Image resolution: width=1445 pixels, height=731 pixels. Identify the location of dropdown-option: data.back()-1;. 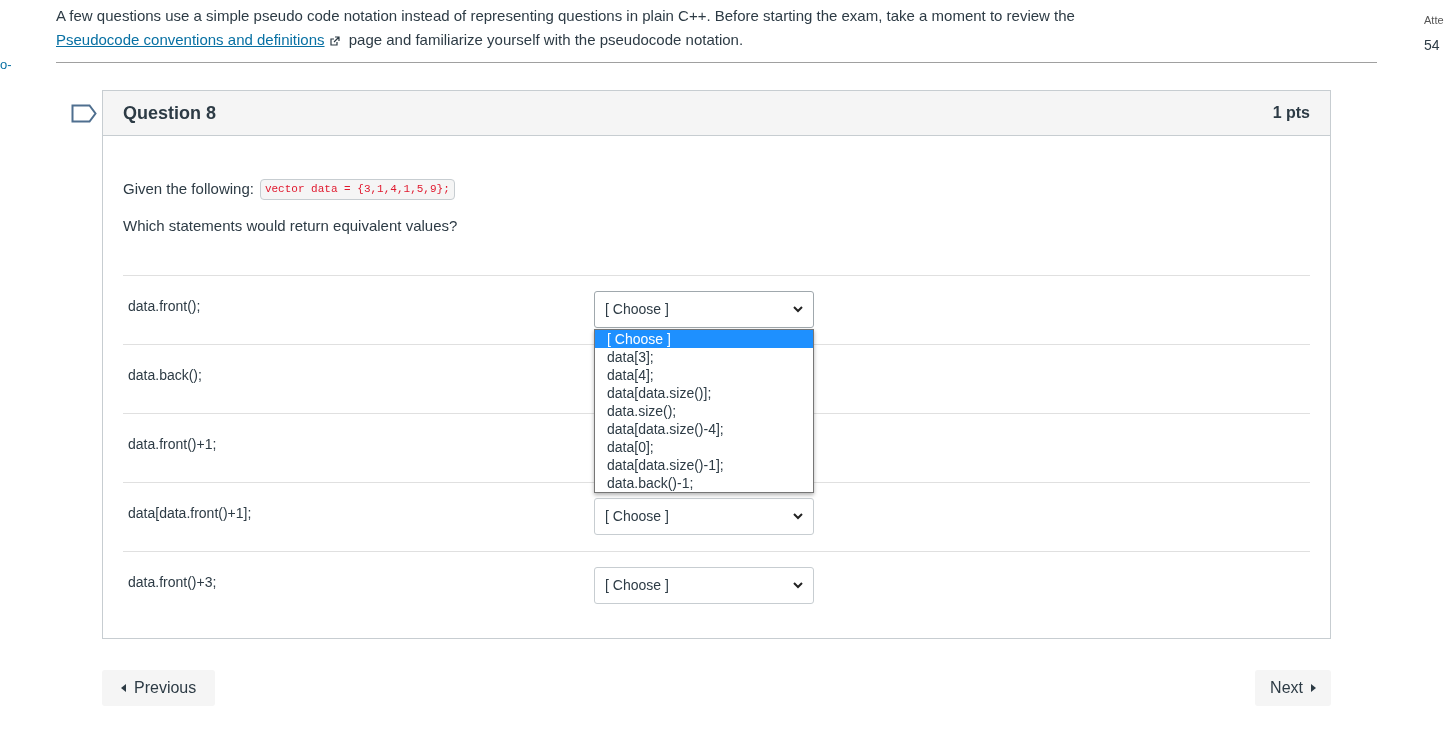
(704, 483).